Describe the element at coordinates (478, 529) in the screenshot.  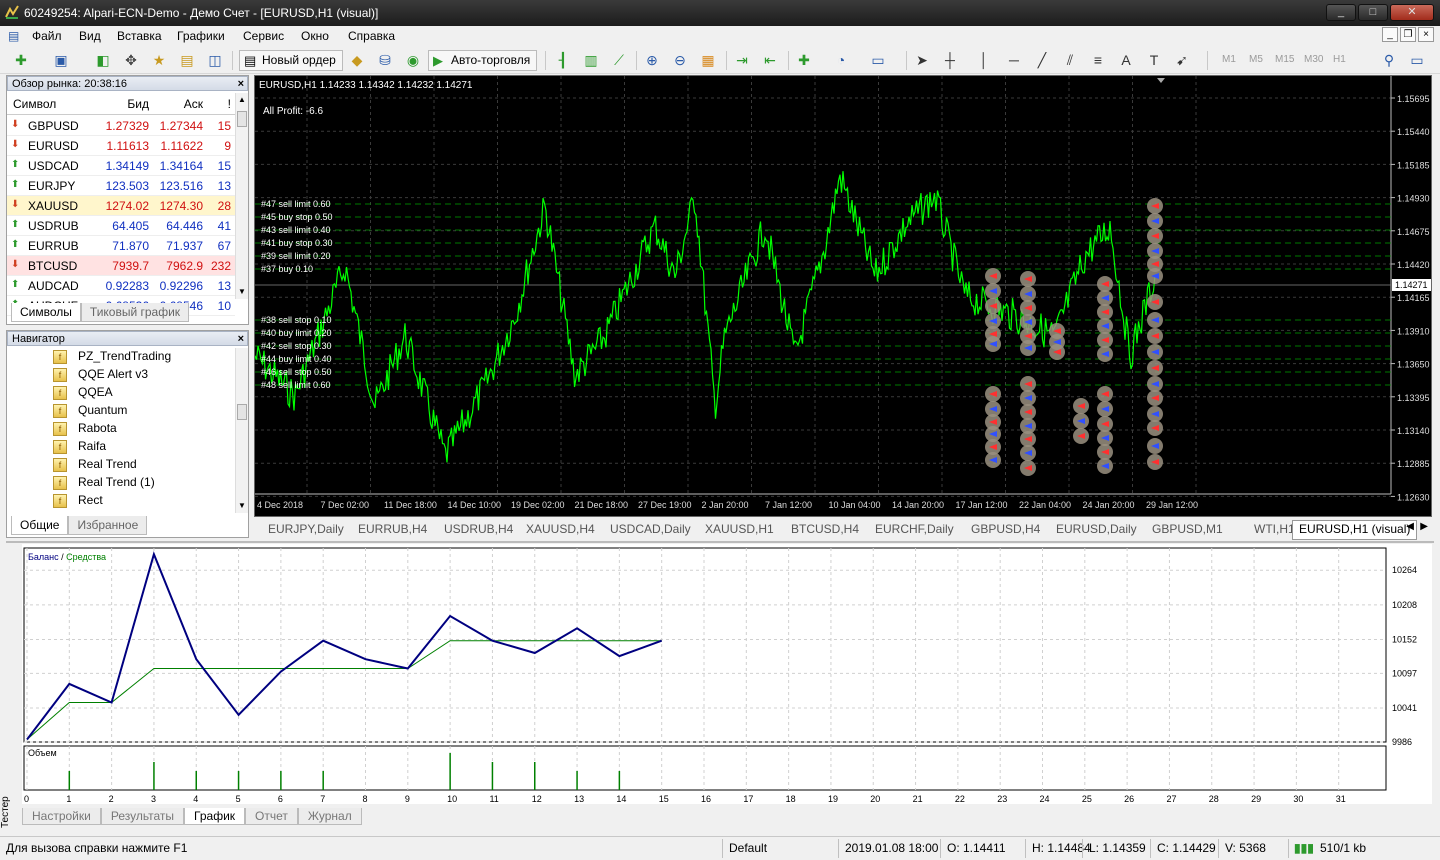
I see `chart-tab: USDRUB,H4` at that location.